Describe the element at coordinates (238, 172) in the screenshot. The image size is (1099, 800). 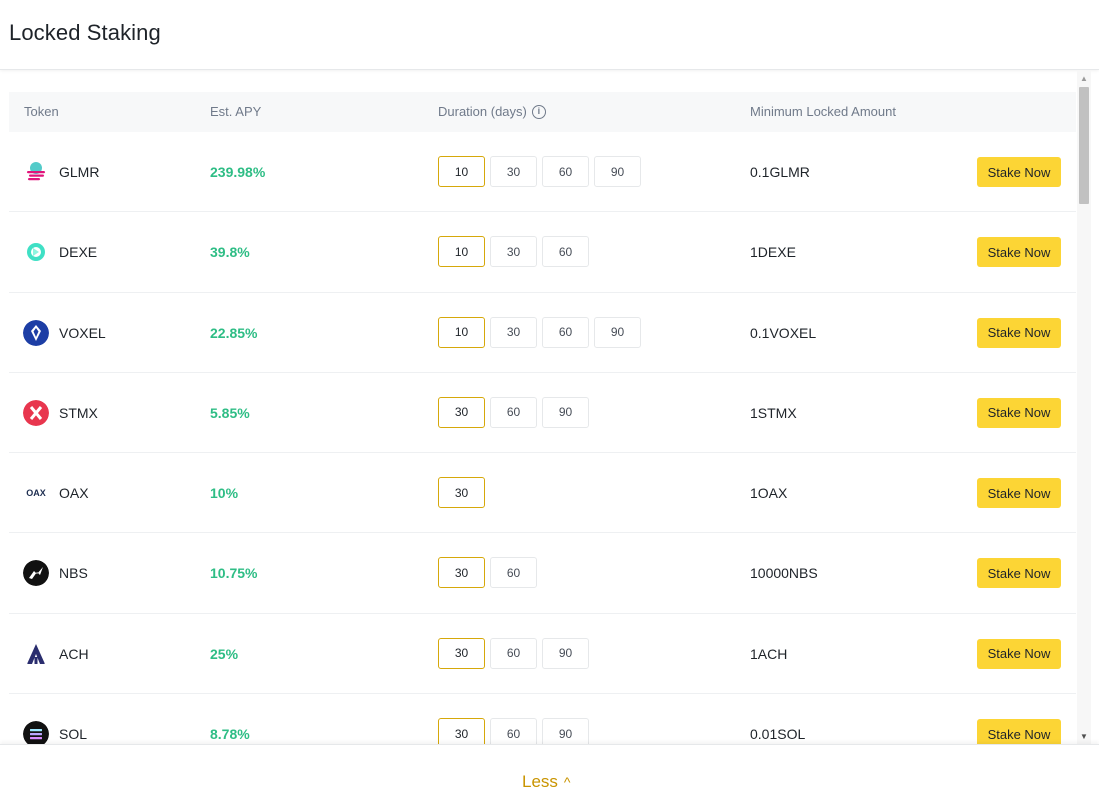
I see `apy-value: 239.98%` at that location.